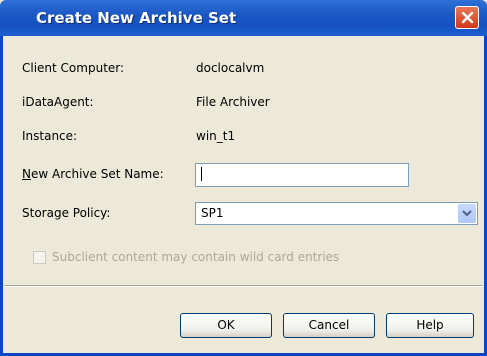 This screenshot has width=487, height=356. Describe the element at coordinates (73, 68) in the screenshot. I see `client-computer-label: Client Computer:` at that location.